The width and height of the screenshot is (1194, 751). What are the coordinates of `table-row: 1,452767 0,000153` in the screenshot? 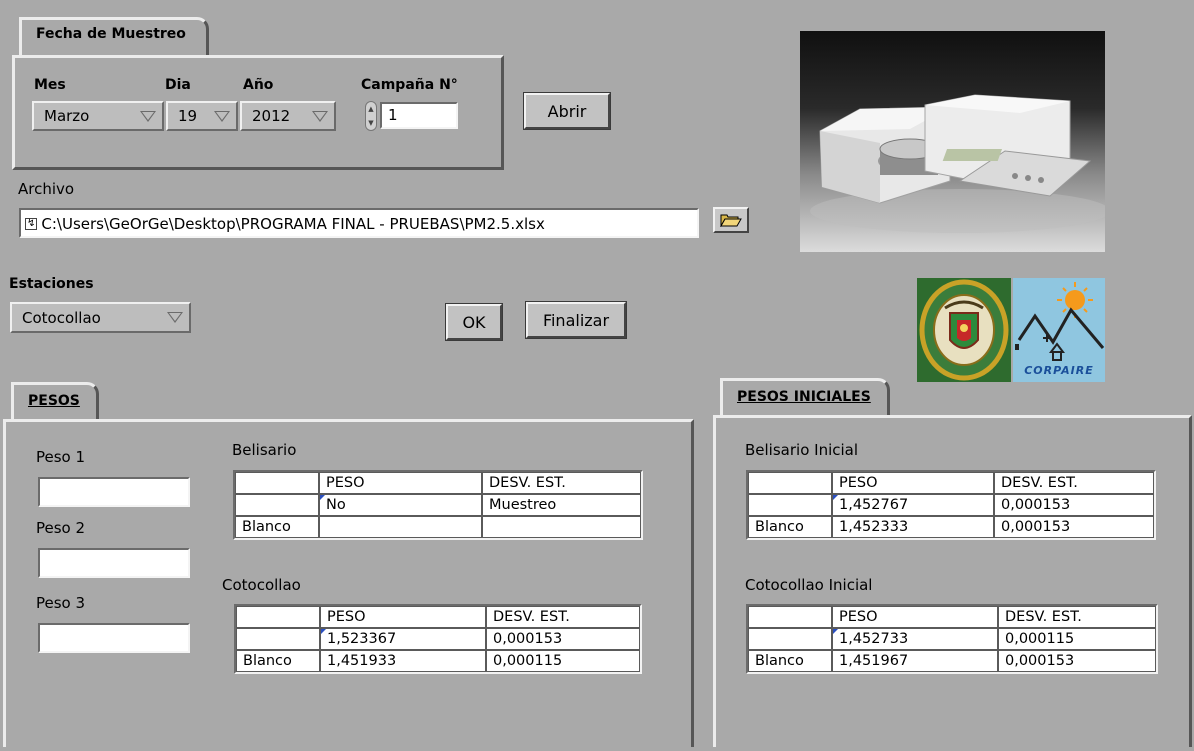 It's located at (951, 505).